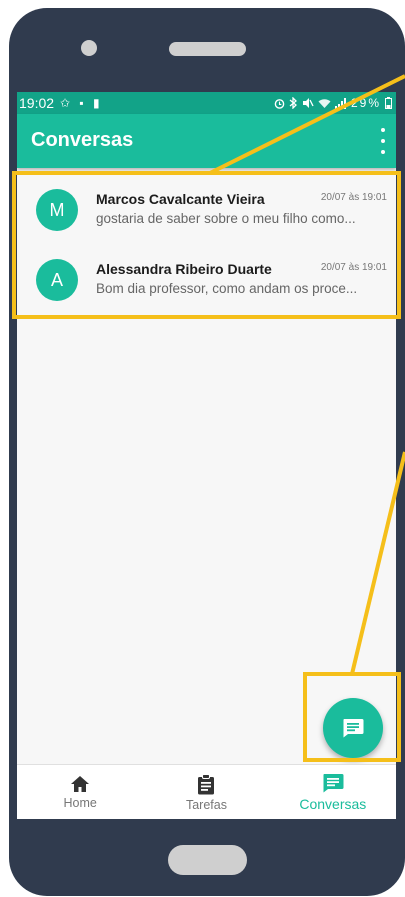 The image size is (405, 897). I want to click on status-bar: 19:02 ✩ ▪ ▮ 29%, so click(206, 103).